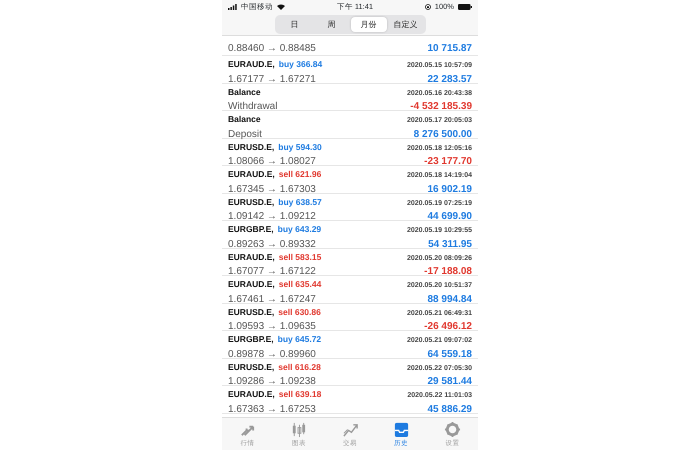 This screenshot has height=450, width=700. I want to click on profit-value: -23 177.70, so click(448, 162).